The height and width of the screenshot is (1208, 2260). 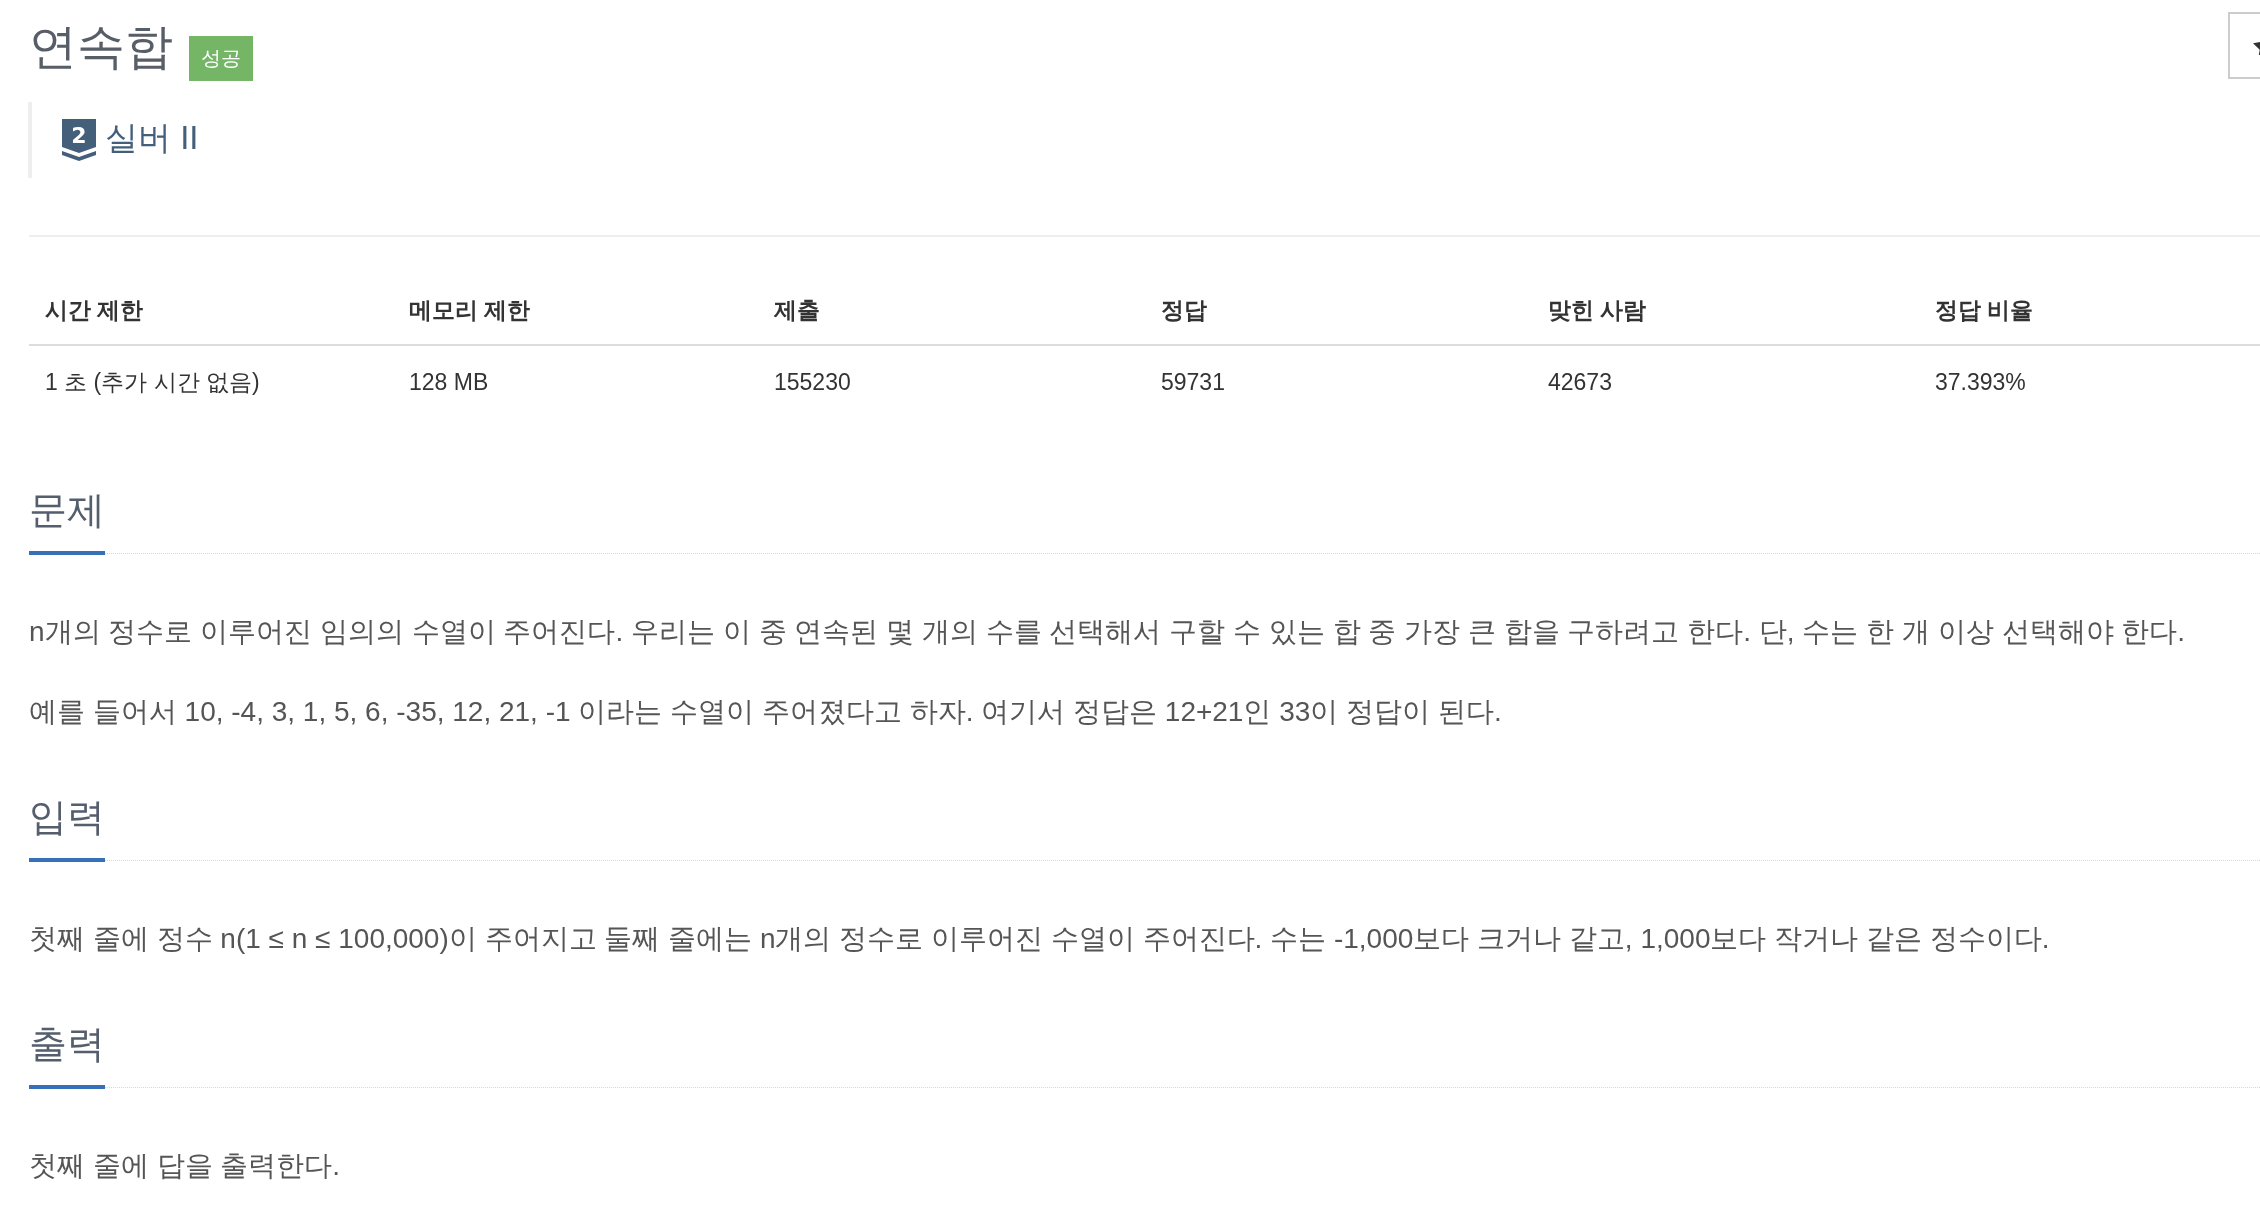 What do you see at coordinates (812, 382) in the screenshot?
I see `table-cell-text: 155230` at bounding box center [812, 382].